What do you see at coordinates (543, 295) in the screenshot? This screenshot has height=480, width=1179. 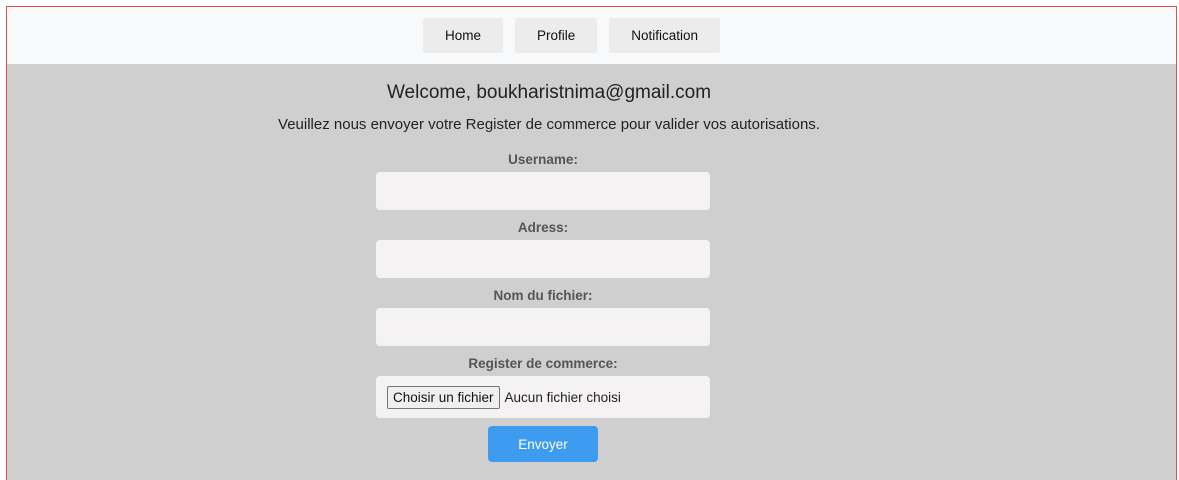 I see `filename-label: Nom du fichier:` at bounding box center [543, 295].